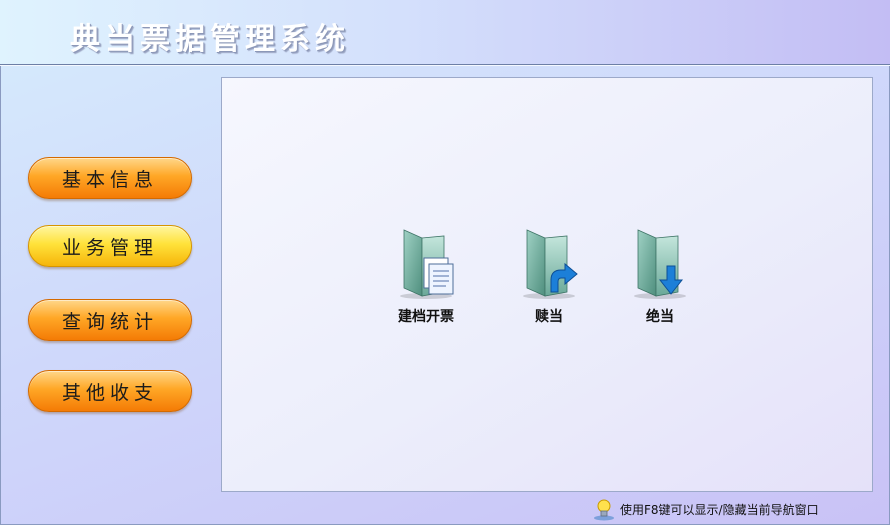 The image size is (890, 525). I want to click on nav-button-other-income-expense: 其他收支, so click(110, 391).